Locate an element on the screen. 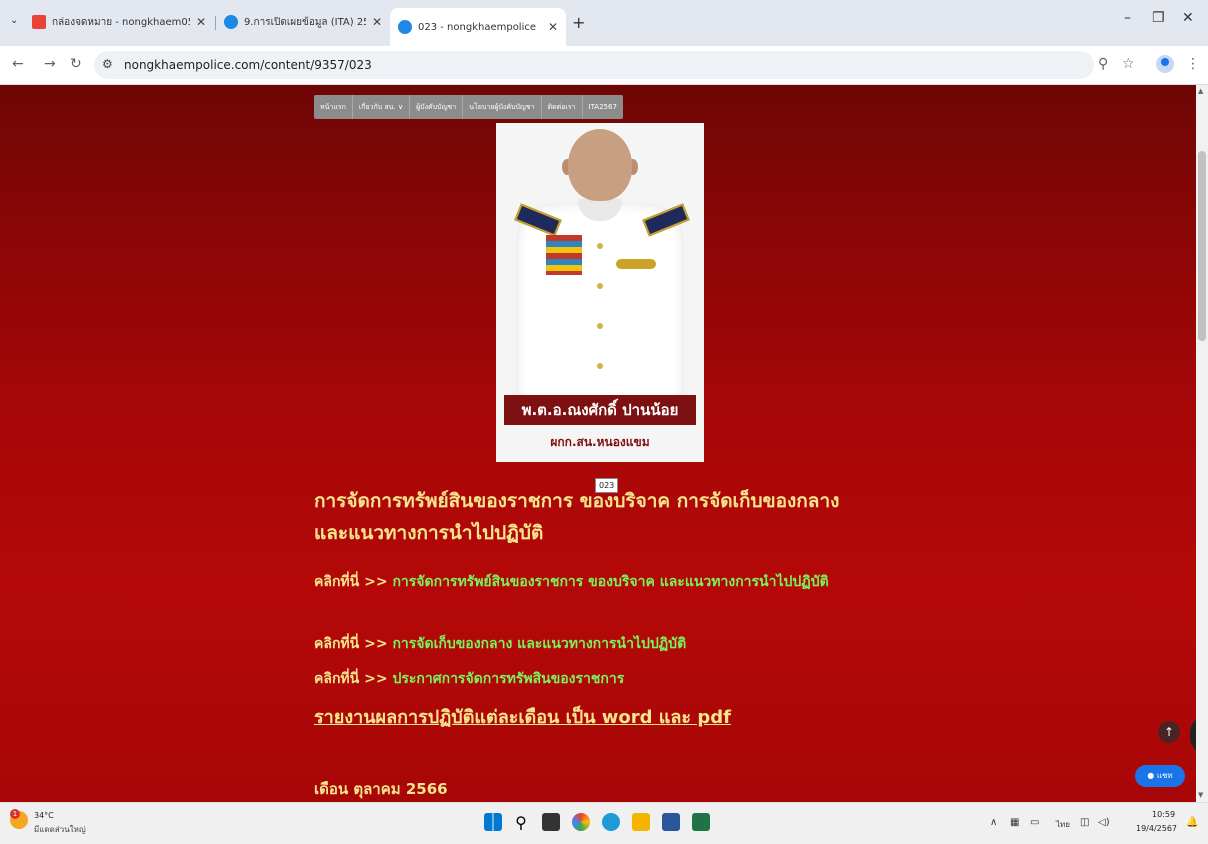 The height and width of the screenshot is (844, 1208). nav-about-label: เกี่ยวกับ สน. is located at coordinates (377, 107).